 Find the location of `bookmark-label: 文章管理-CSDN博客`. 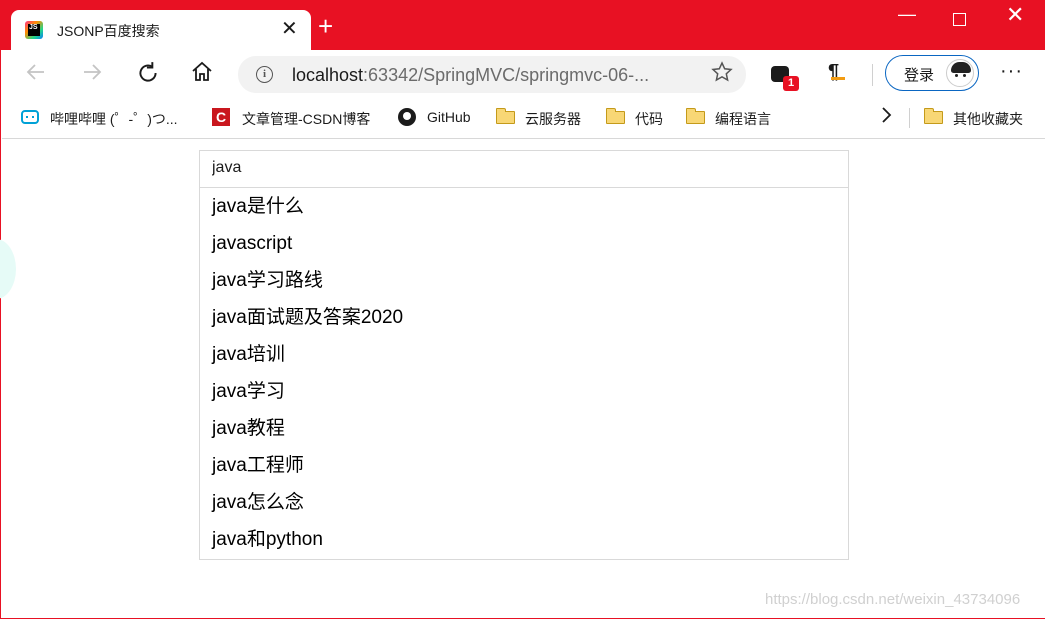

bookmark-label: 文章管理-CSDN博客 is located at coordinates (306, 119).